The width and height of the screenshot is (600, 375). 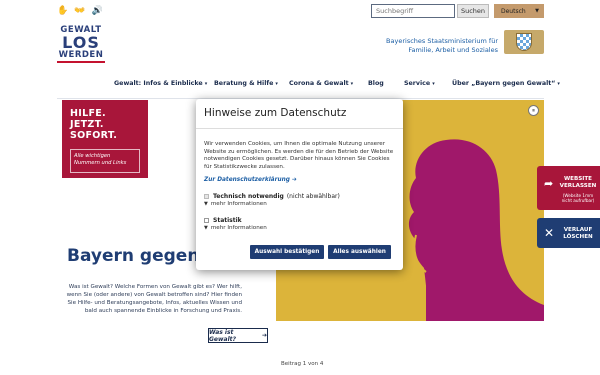 What do you see at coordinates (299, 128) in the screenshot?
I see `dialog-divider` at bounding box center [299, 128].